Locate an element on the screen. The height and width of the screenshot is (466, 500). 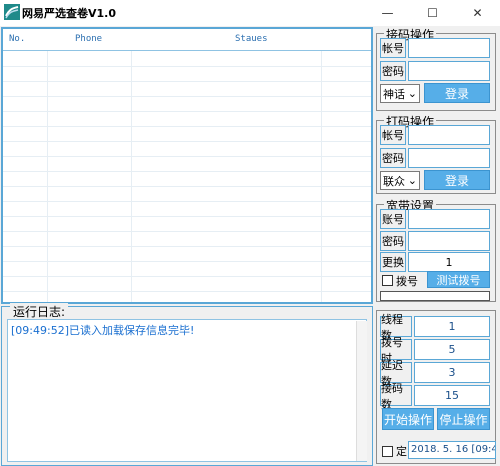
broadband-password-input is located at coordinates (449, 241).